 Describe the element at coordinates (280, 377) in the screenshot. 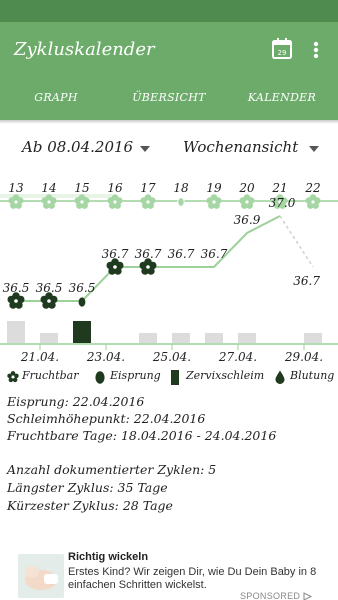

I see `drop-icon` at that location.